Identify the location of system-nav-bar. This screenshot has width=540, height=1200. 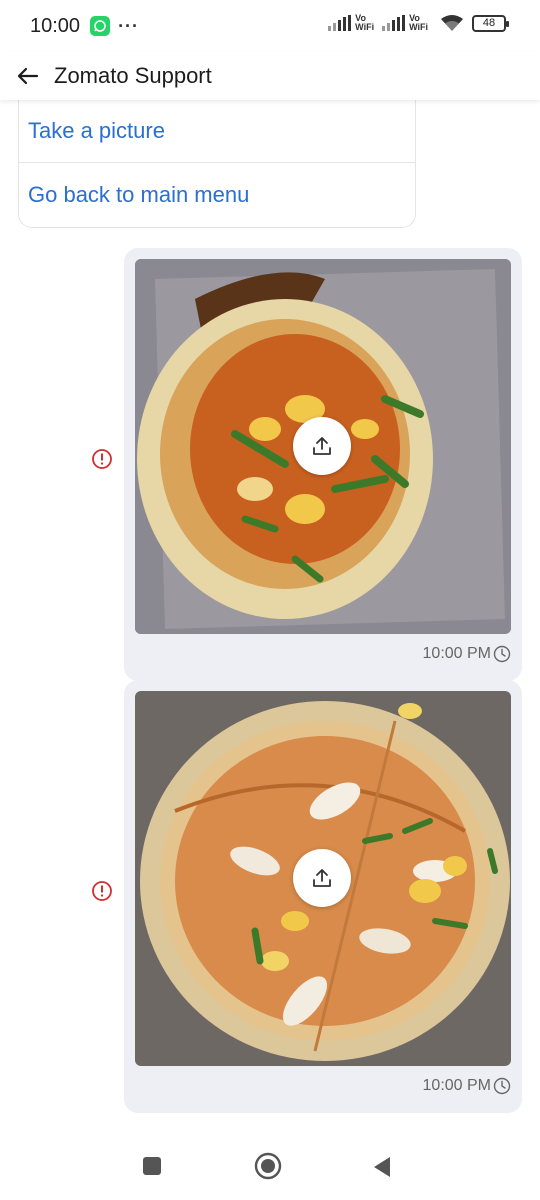
(270, 1166).